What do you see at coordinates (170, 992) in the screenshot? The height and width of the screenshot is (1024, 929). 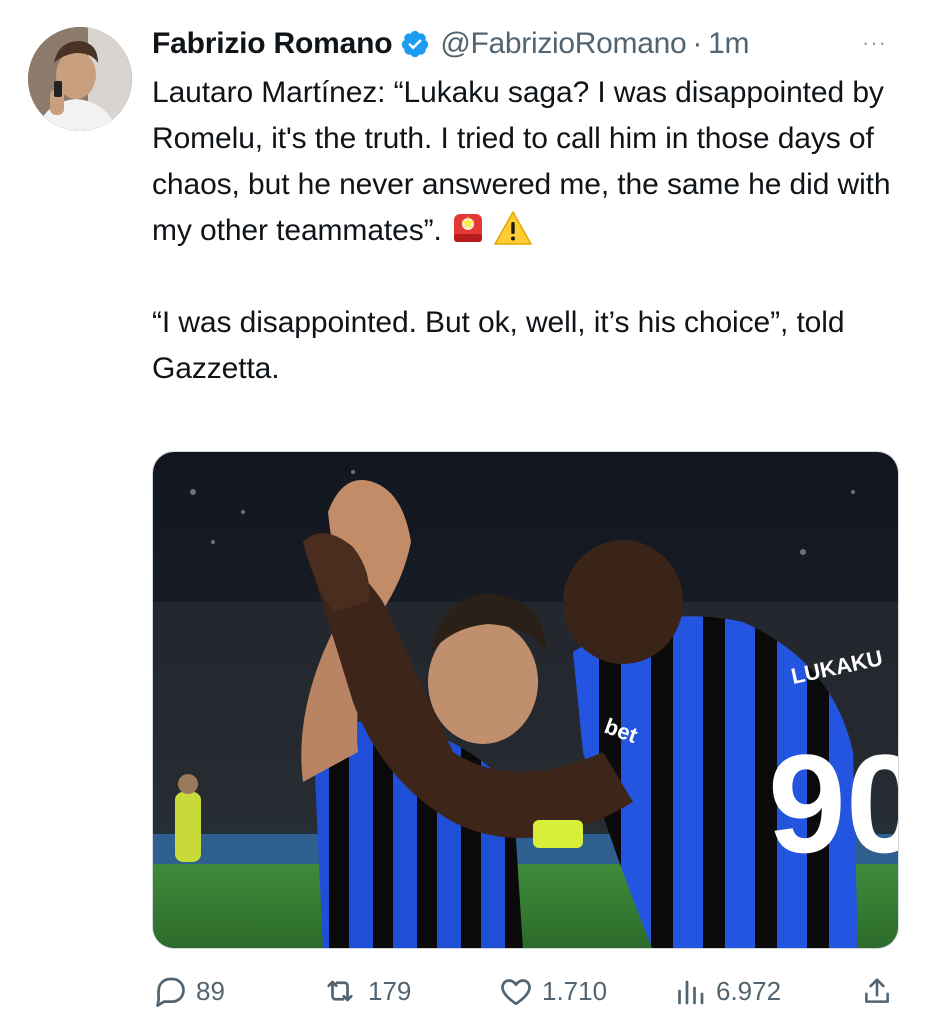 I see `reply-icon` at bounding box center [170, 992].